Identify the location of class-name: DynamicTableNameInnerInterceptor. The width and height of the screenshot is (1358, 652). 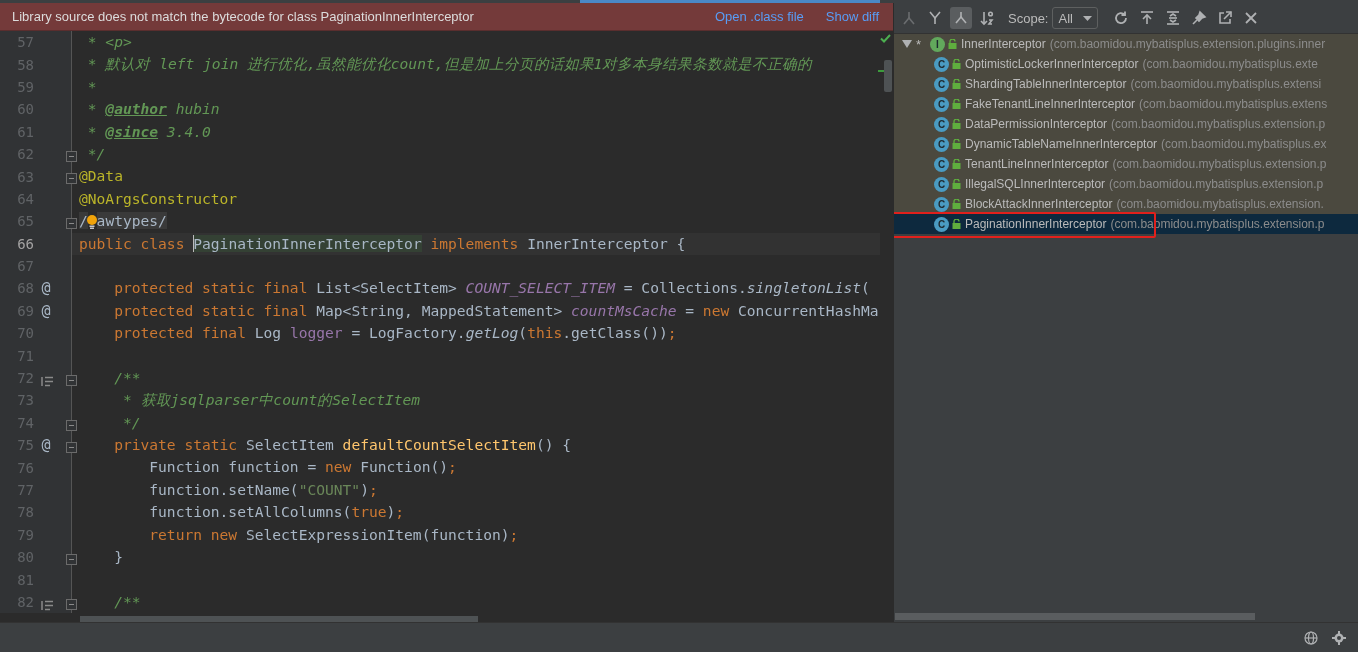
(1061, 144).